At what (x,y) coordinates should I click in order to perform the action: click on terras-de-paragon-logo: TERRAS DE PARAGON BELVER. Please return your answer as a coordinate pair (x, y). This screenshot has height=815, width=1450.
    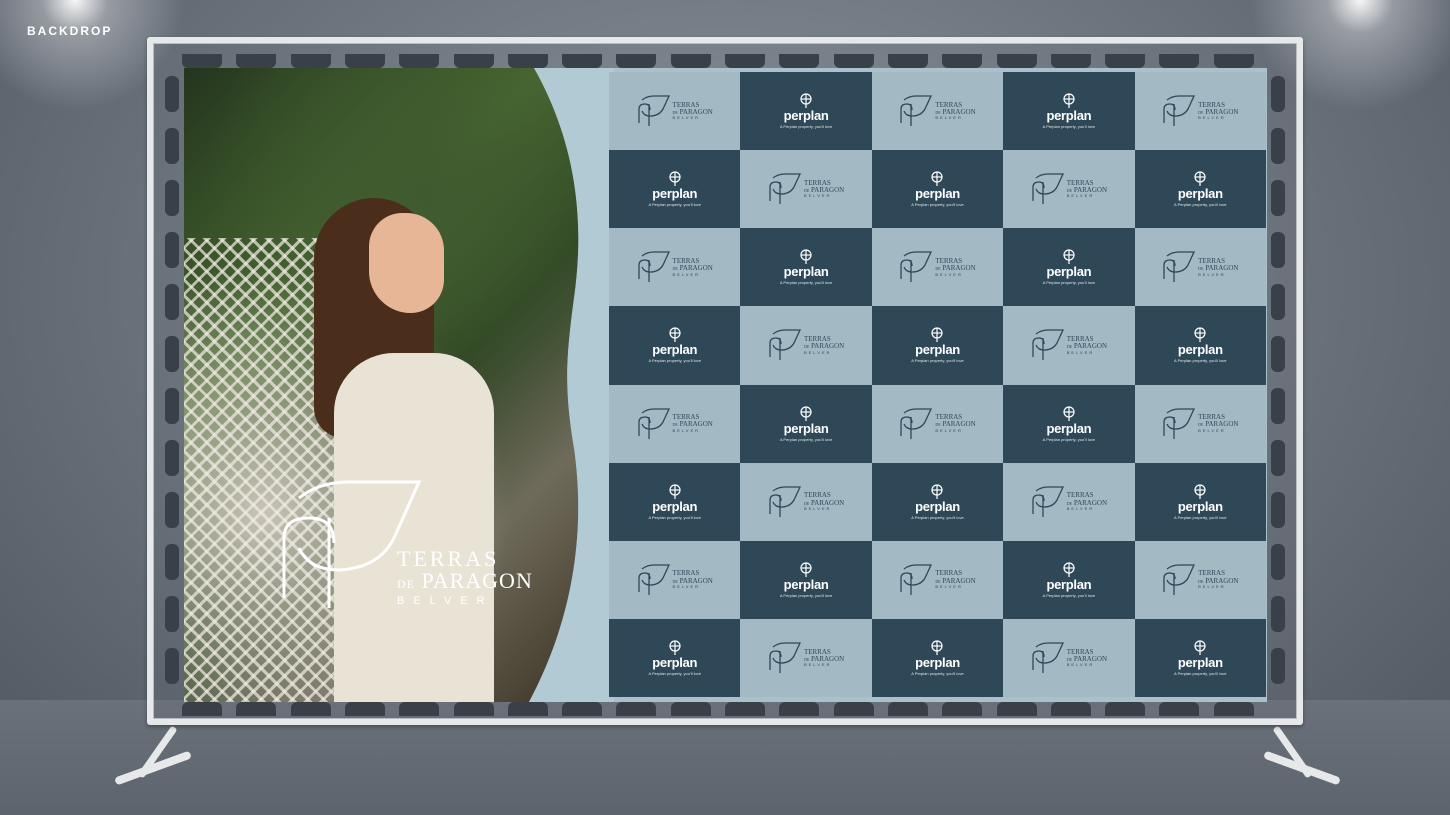
    Looking at the image, I should click on (429, 548).